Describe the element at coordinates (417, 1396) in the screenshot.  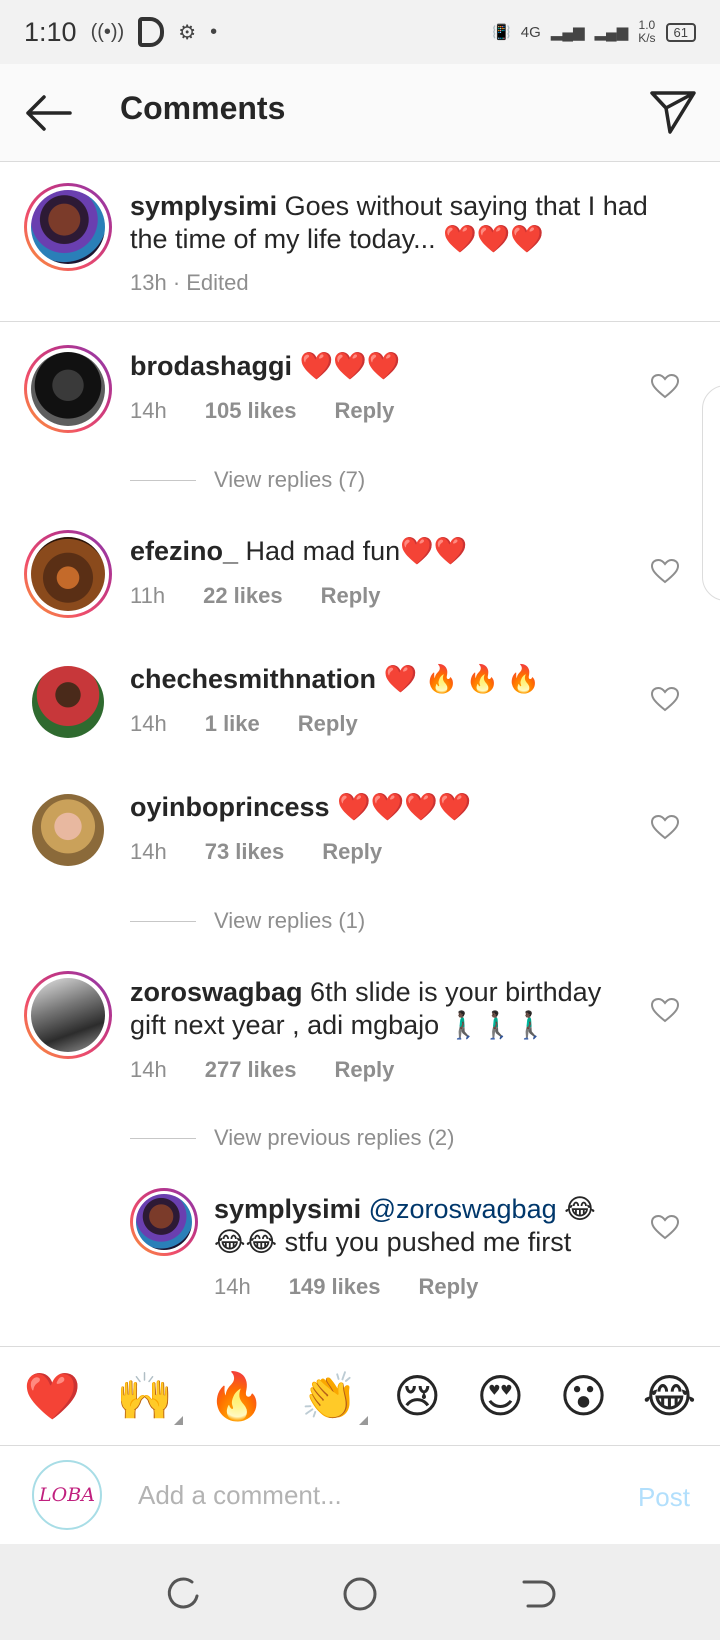
I see `emoji-crying-button: 😢` at that location.